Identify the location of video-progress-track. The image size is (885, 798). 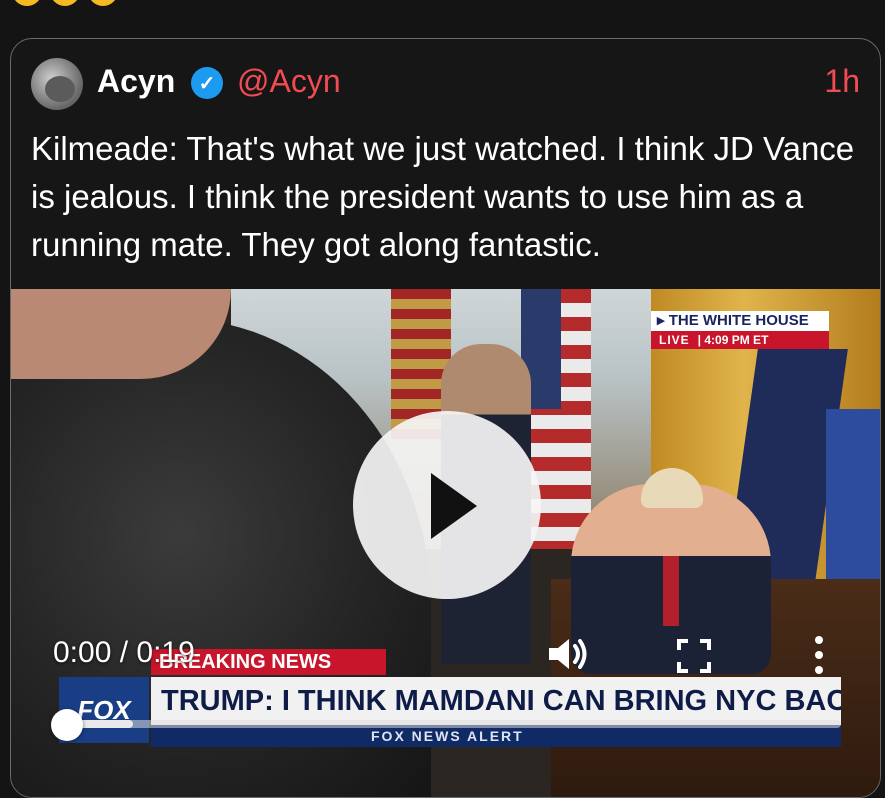
(455, 724).